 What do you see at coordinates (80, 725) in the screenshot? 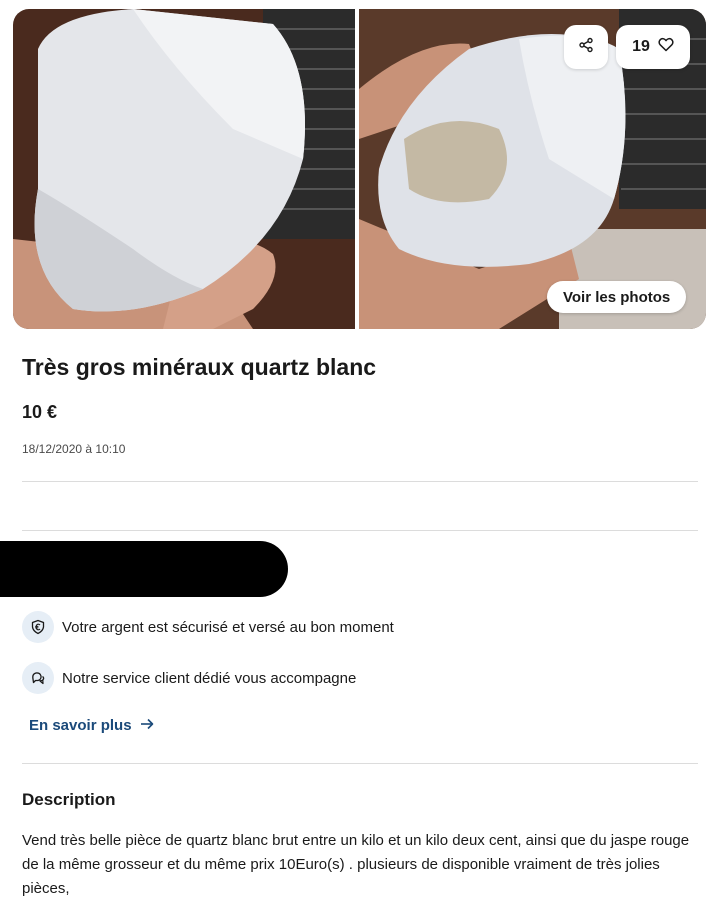
I see `learn-more-label: En savoir plus` at bounding box center [80, 725].